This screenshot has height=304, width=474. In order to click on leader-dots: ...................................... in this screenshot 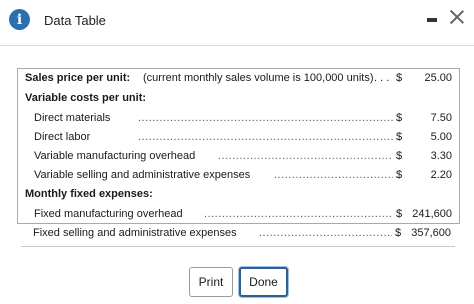, I will do `click(325, 233)`.